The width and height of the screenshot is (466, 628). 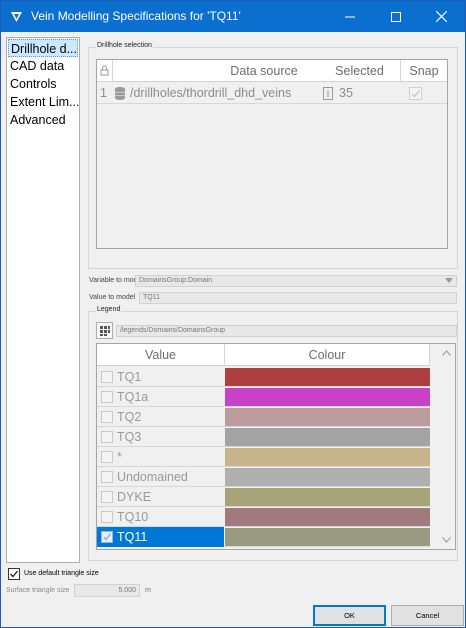 What do you see at coordinates (124, 45) in the screenshot?
I see `drillhole-selection-label: Drillhole selection` at bounding box center [124, 45].